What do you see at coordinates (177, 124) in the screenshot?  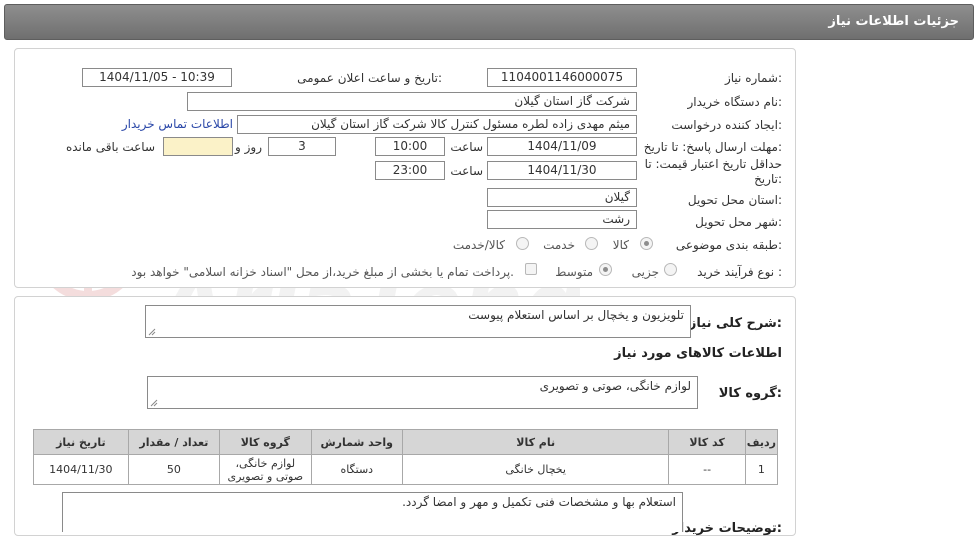 I see `buyer-contact-link: اطلاعات تماس خریدار` at bounding box center [177, 124].